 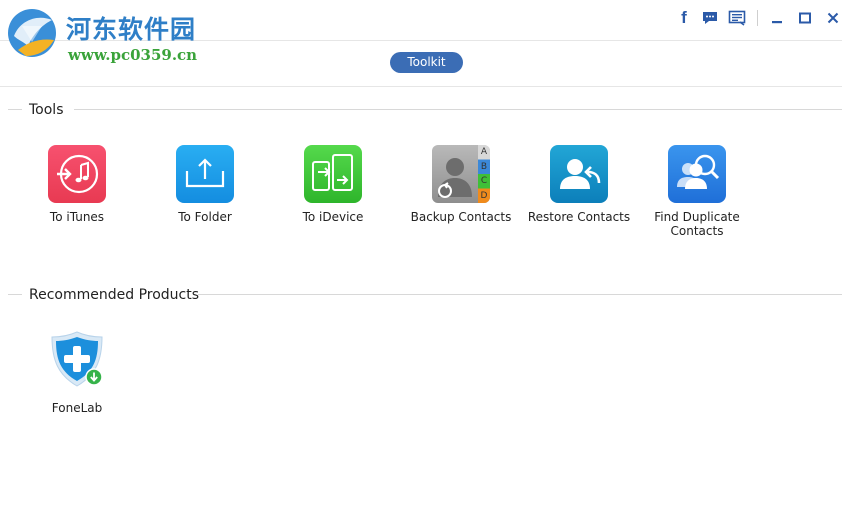 I want to click on tools-section-header: Tools, so click(x=425, y=110).